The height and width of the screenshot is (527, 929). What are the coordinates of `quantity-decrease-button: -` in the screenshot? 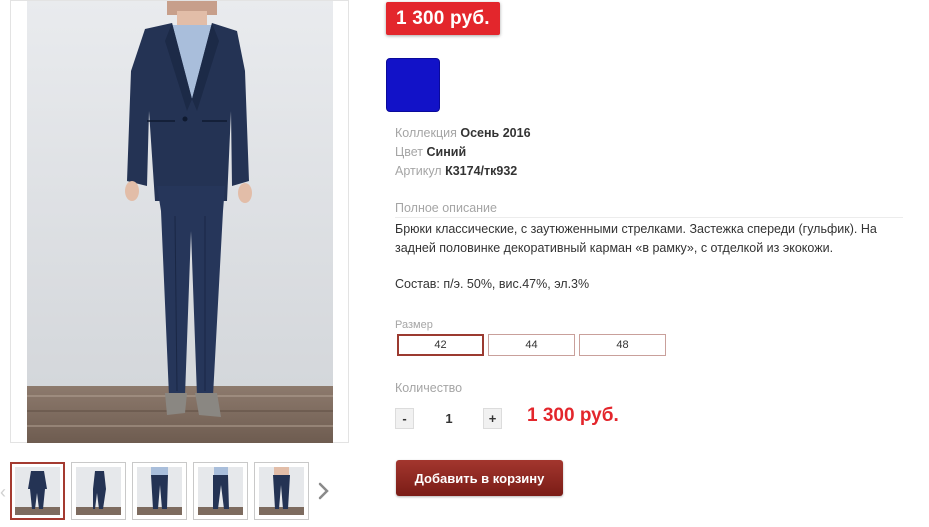 It's located at (404, 418).